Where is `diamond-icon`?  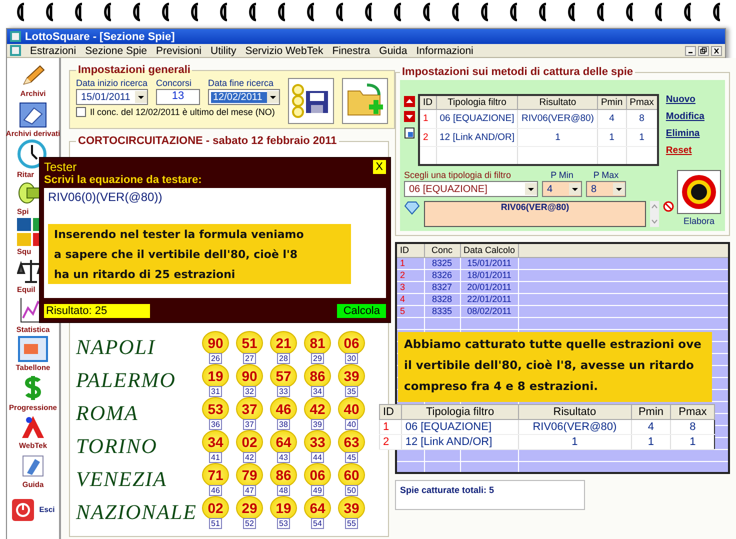 diamond-icon is located at coordinates (412, 208).